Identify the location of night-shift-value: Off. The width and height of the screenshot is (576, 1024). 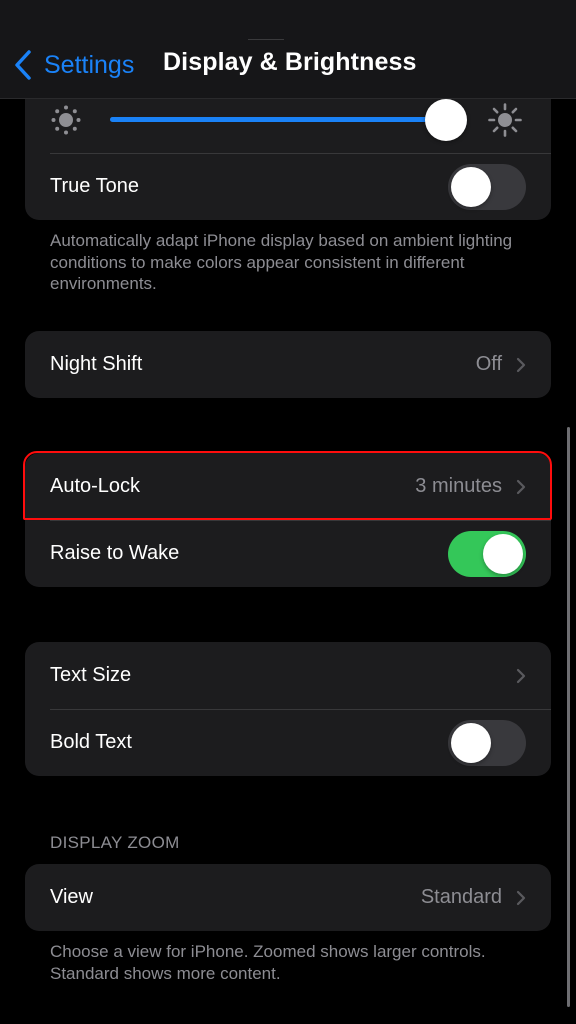
(488, 364).